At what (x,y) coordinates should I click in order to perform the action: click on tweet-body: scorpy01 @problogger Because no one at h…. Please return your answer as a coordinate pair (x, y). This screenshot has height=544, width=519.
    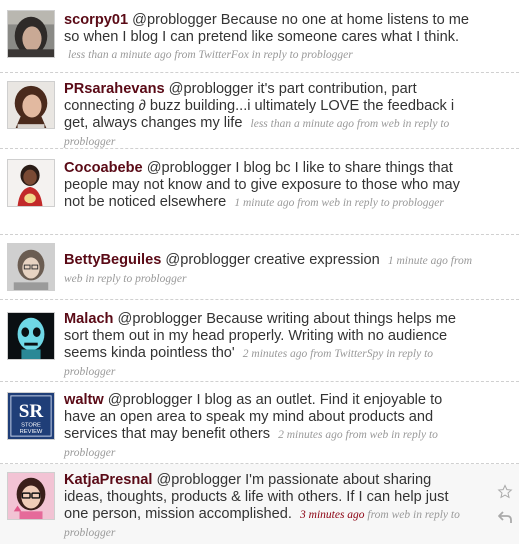
    Looking at the image, I should click on (269, 38).